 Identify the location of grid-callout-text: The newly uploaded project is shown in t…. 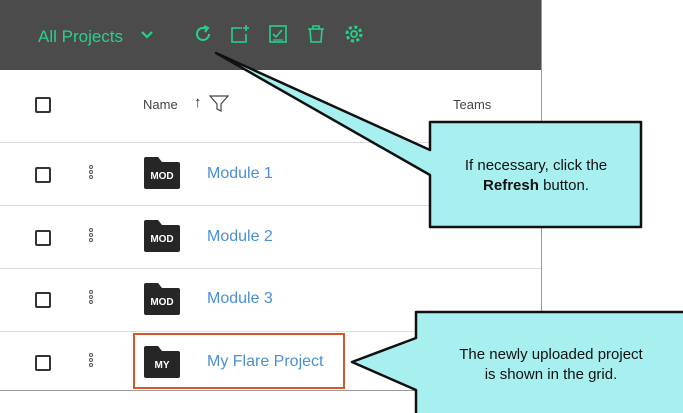
(551, 364).